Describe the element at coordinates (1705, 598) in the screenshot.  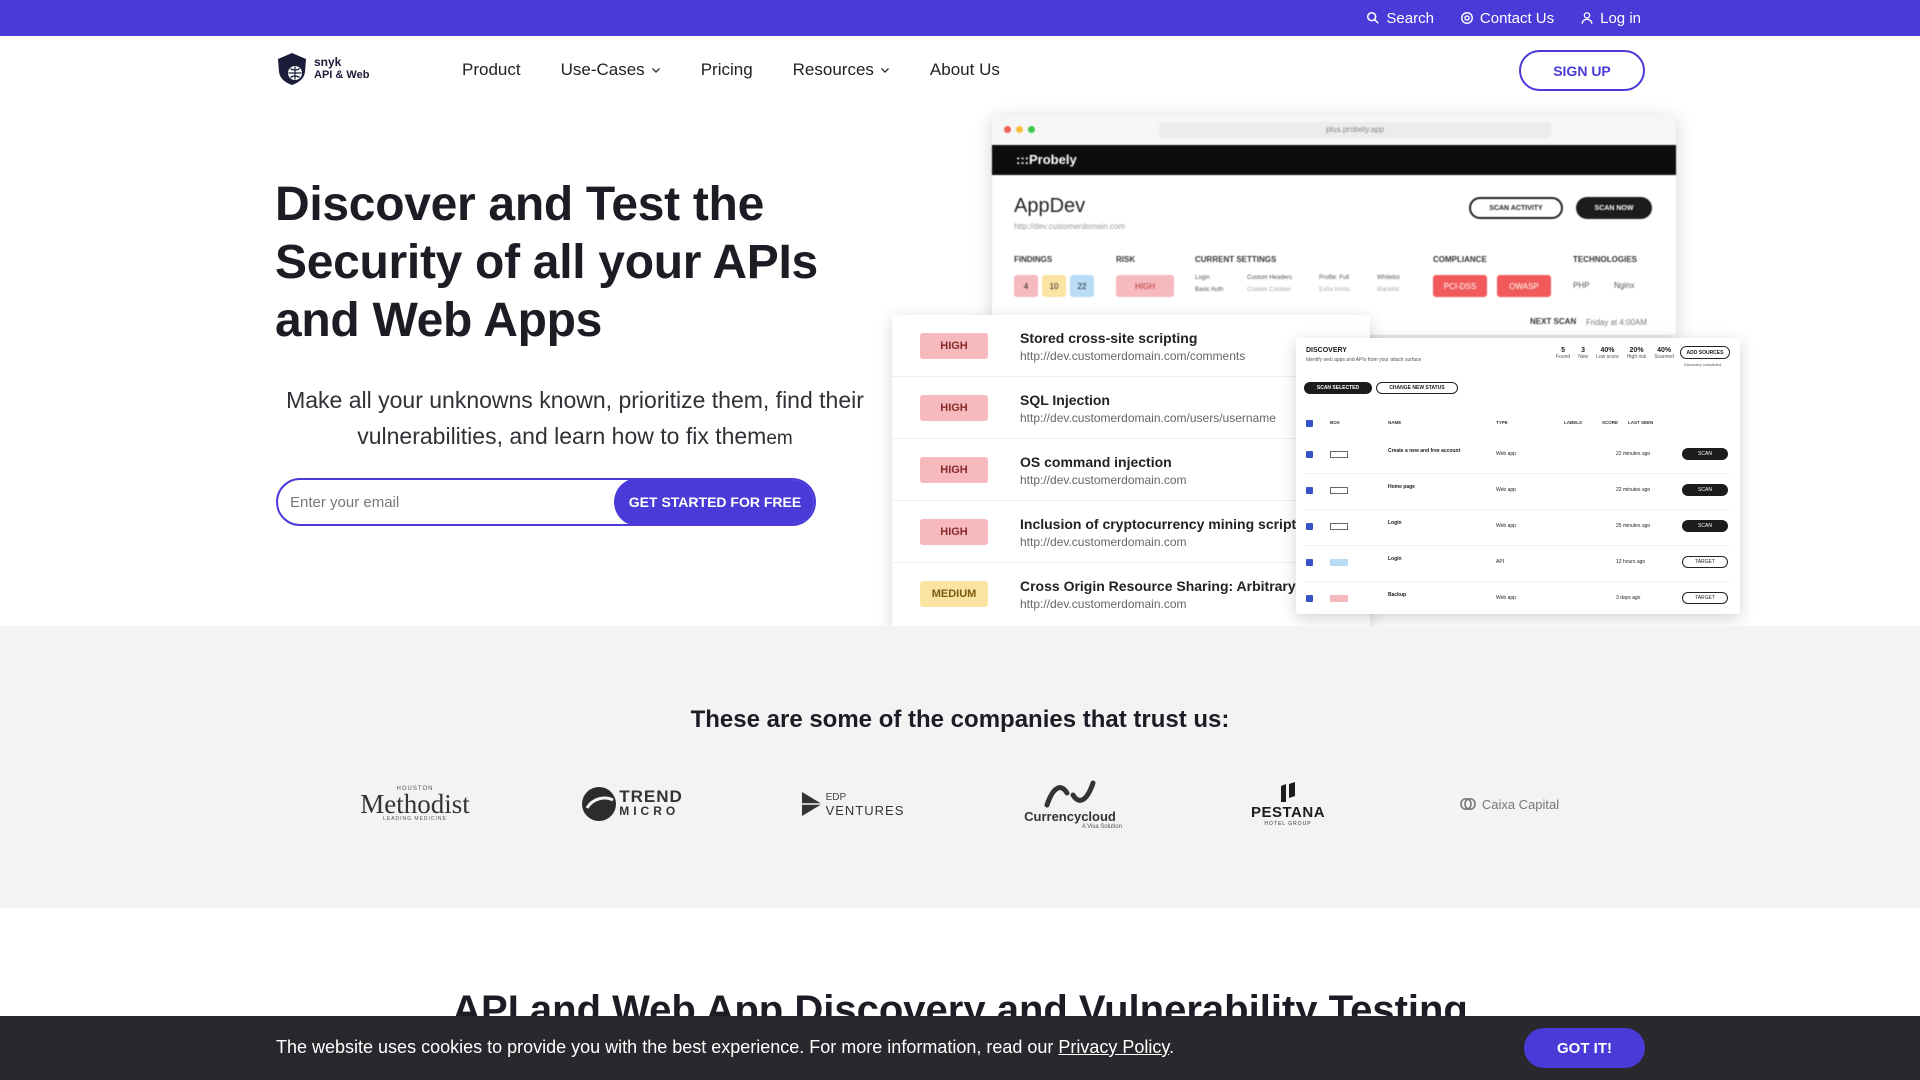
I see `row-action-button: TARGET` at that location.